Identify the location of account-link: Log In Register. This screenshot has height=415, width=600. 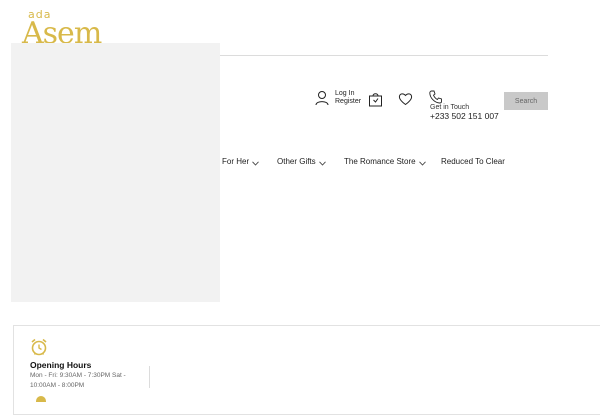
(338, 98).